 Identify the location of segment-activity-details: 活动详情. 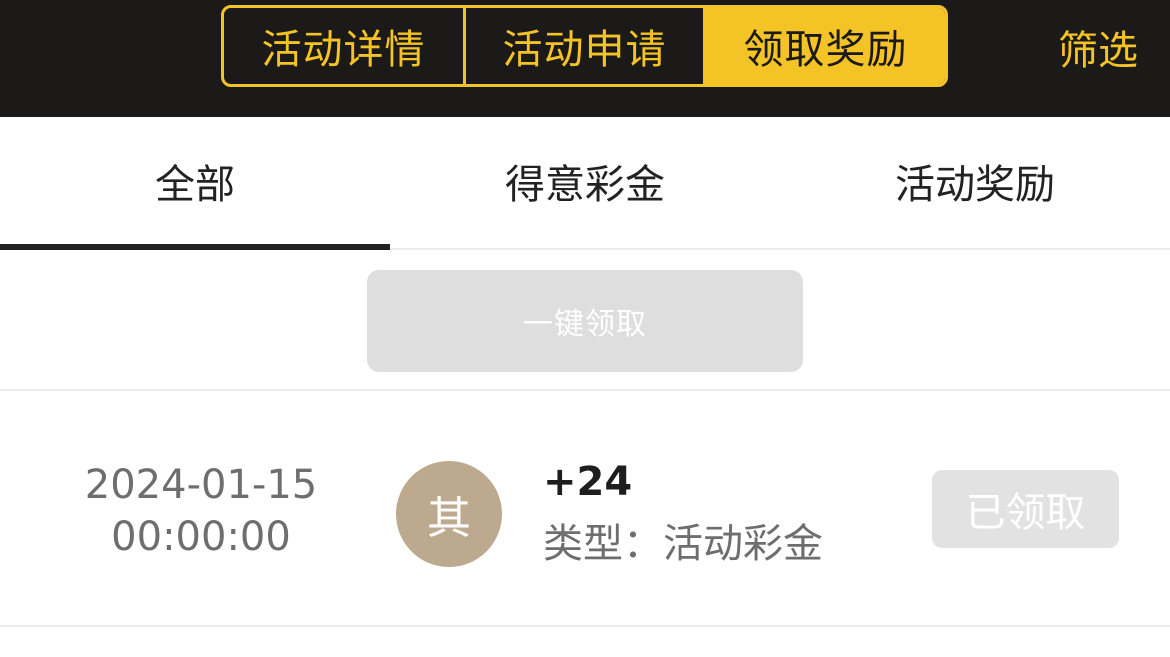
(345, 46).